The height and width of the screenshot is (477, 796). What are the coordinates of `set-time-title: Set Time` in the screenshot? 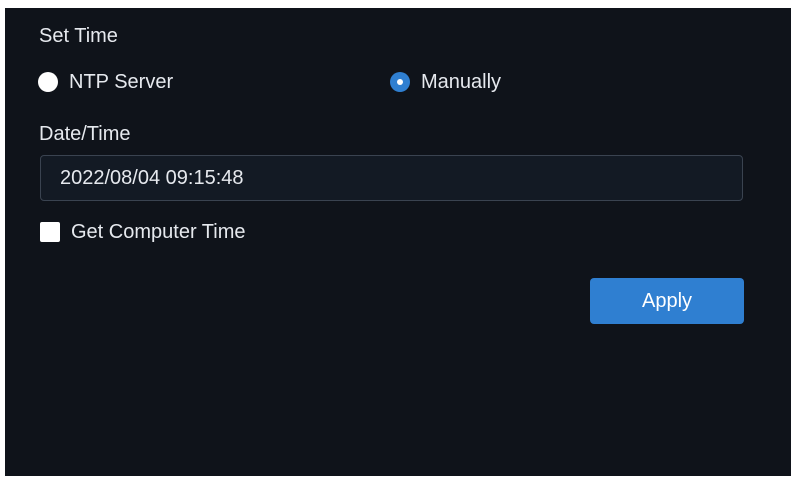 It's located at (78, 36).